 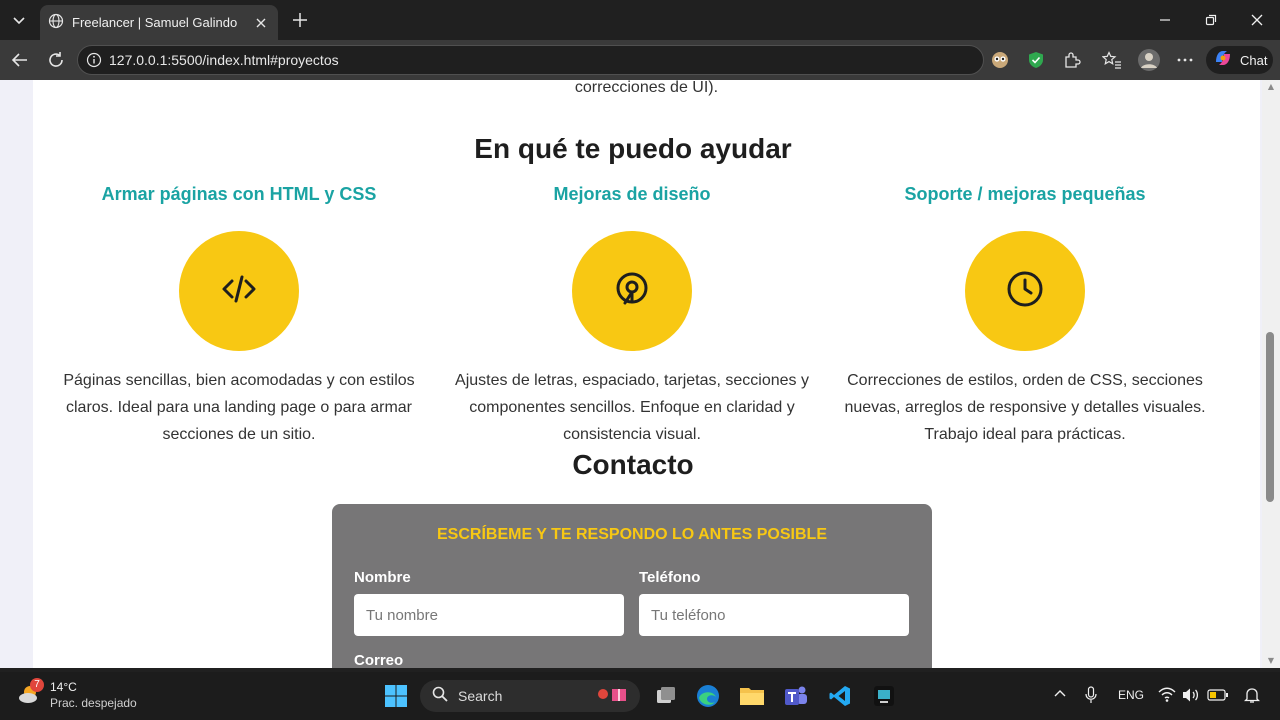 What do you see at coordinates (1191, 696) in the screenshot?
I see `volume-icon` at bounding box center [1191, 696].